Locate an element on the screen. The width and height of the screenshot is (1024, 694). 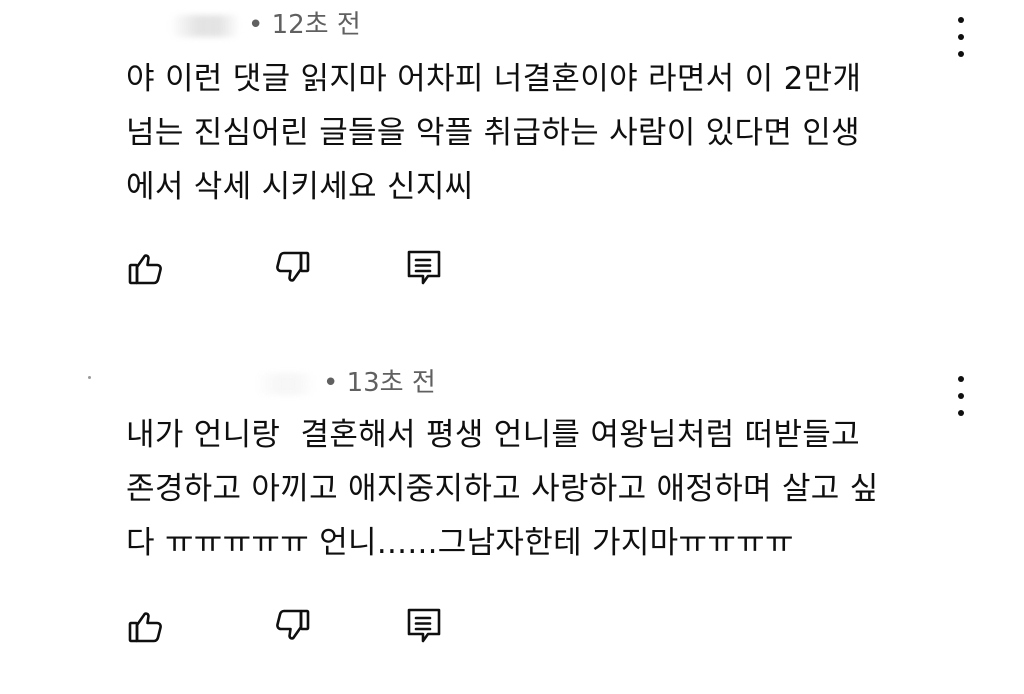
comment-timestamp: • 13초 전 is located at coordinates (379, 383).